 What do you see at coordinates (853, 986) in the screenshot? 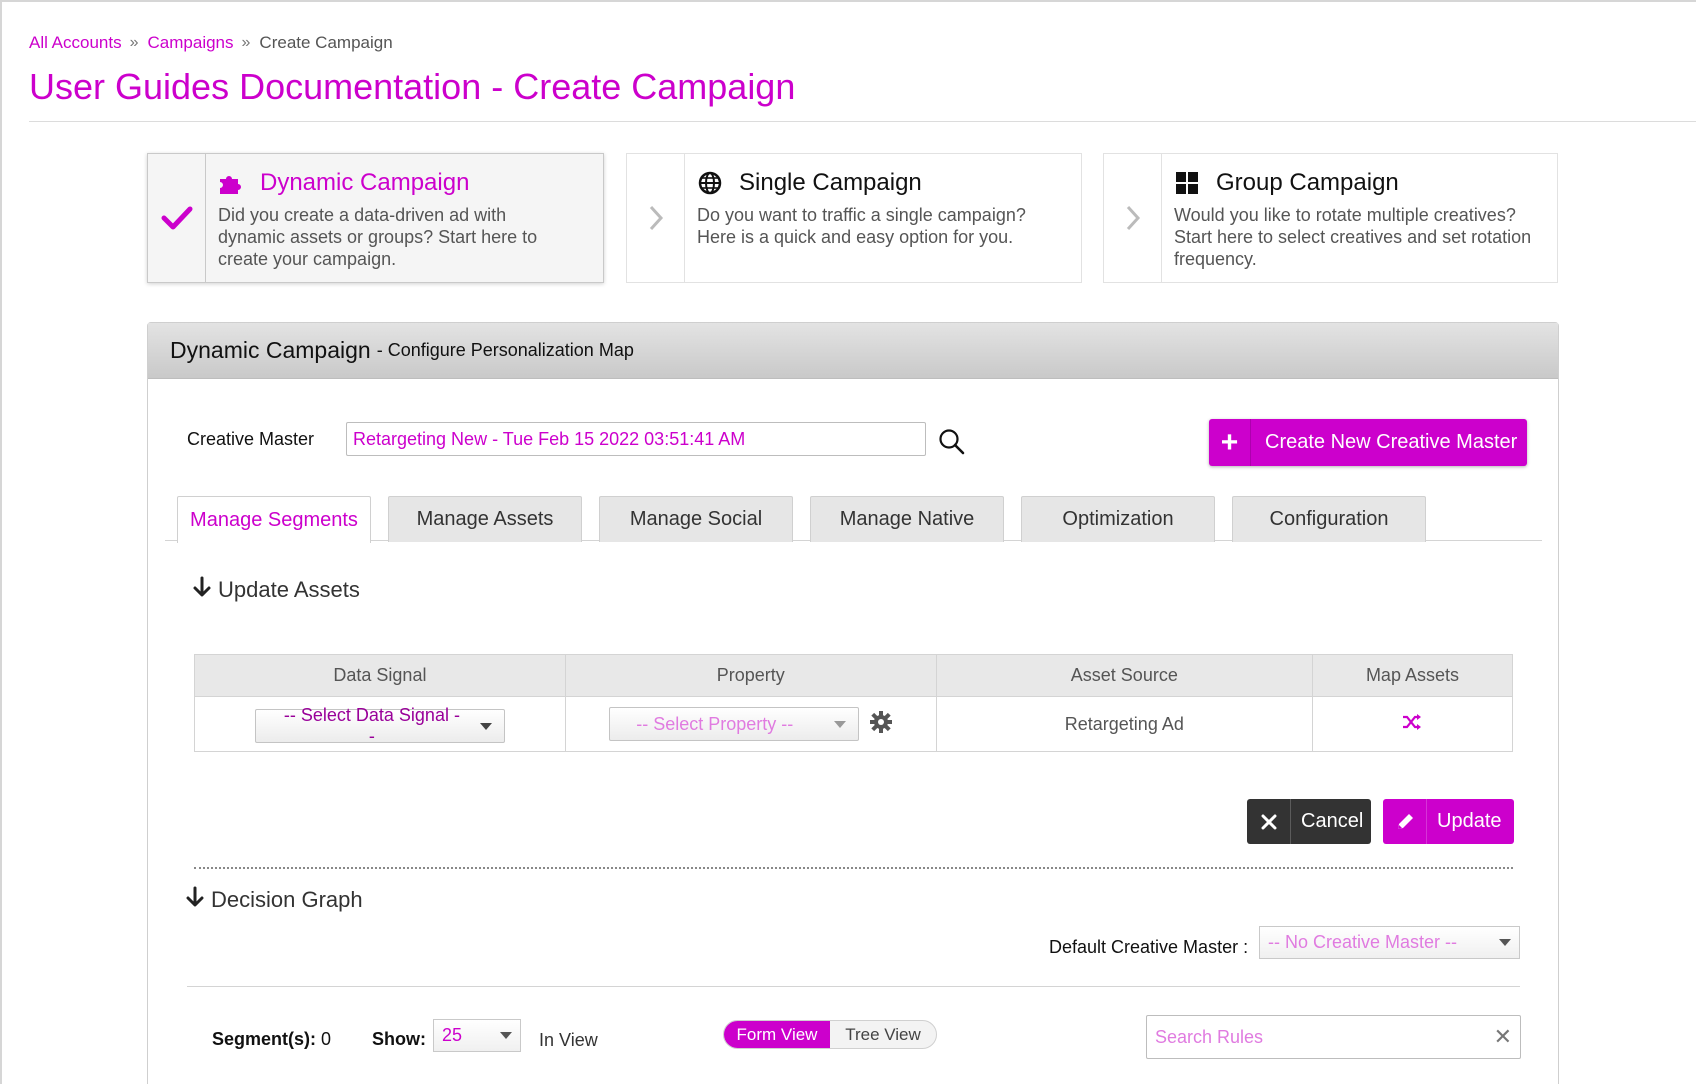
I see `decision-graph-divider` at bounding box center [853, 986].